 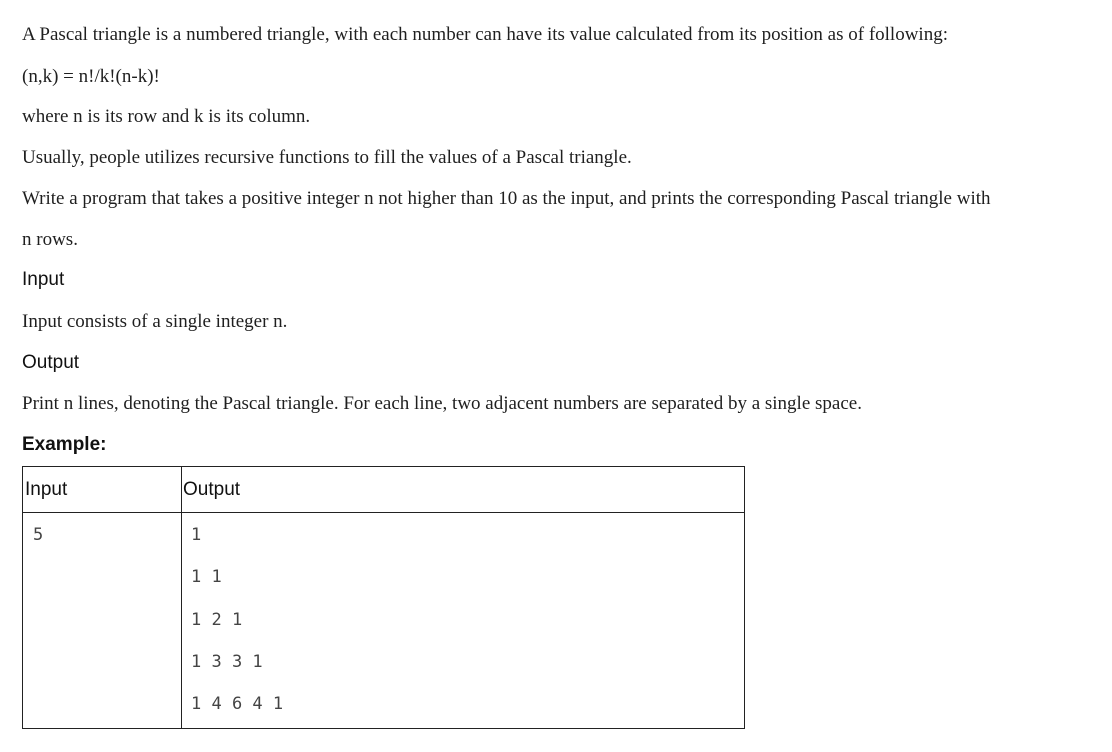 I want to click on task-paragraph-line2: n rows., so click(x=50, y=239).